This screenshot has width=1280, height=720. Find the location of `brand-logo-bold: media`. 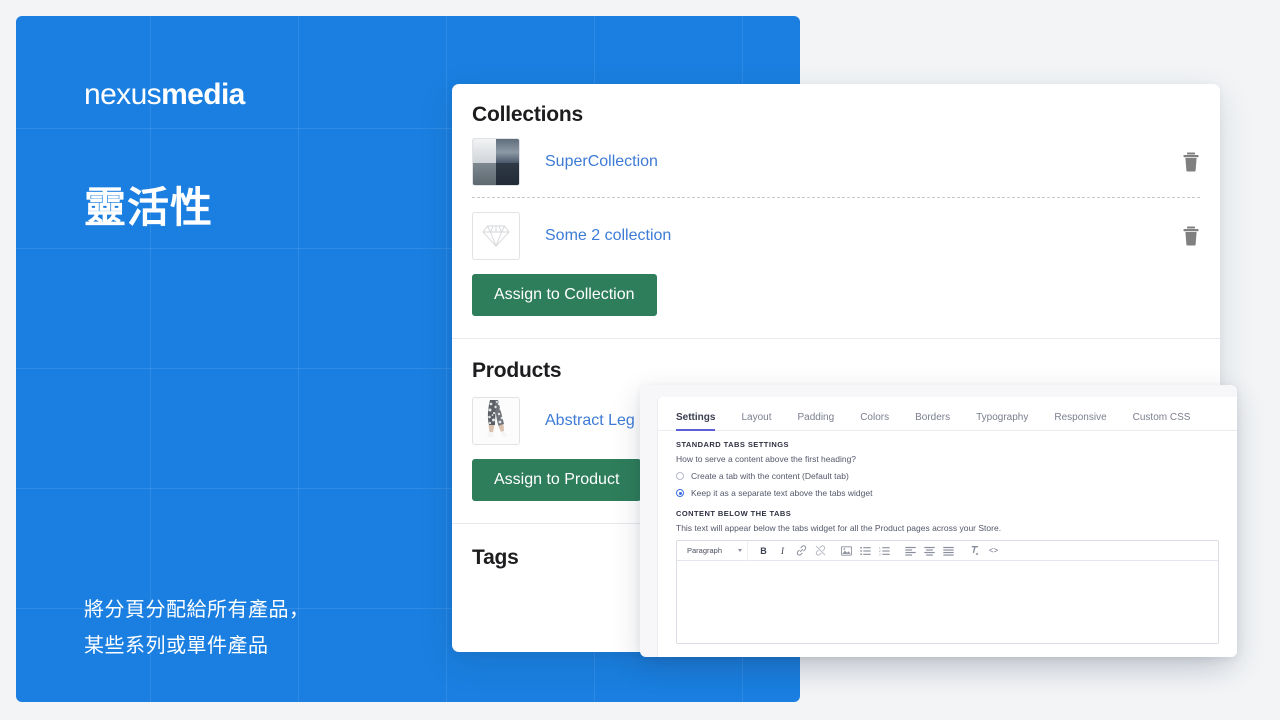

brand-logo-bold: media is located at coordinates (203, 94).